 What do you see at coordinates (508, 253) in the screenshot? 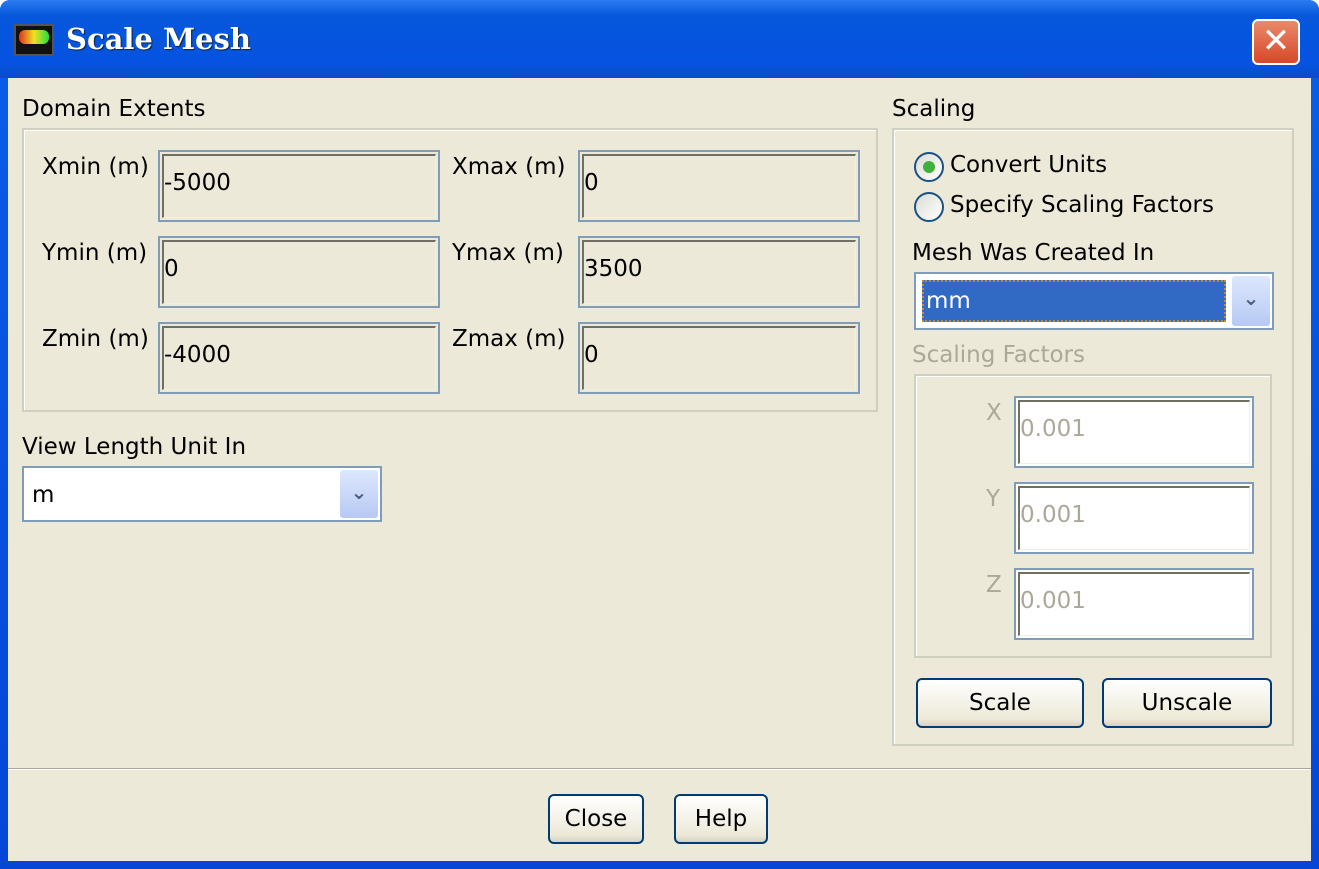
I see `ymax-label: Ymax (m)` at bounding box center [508, 253].